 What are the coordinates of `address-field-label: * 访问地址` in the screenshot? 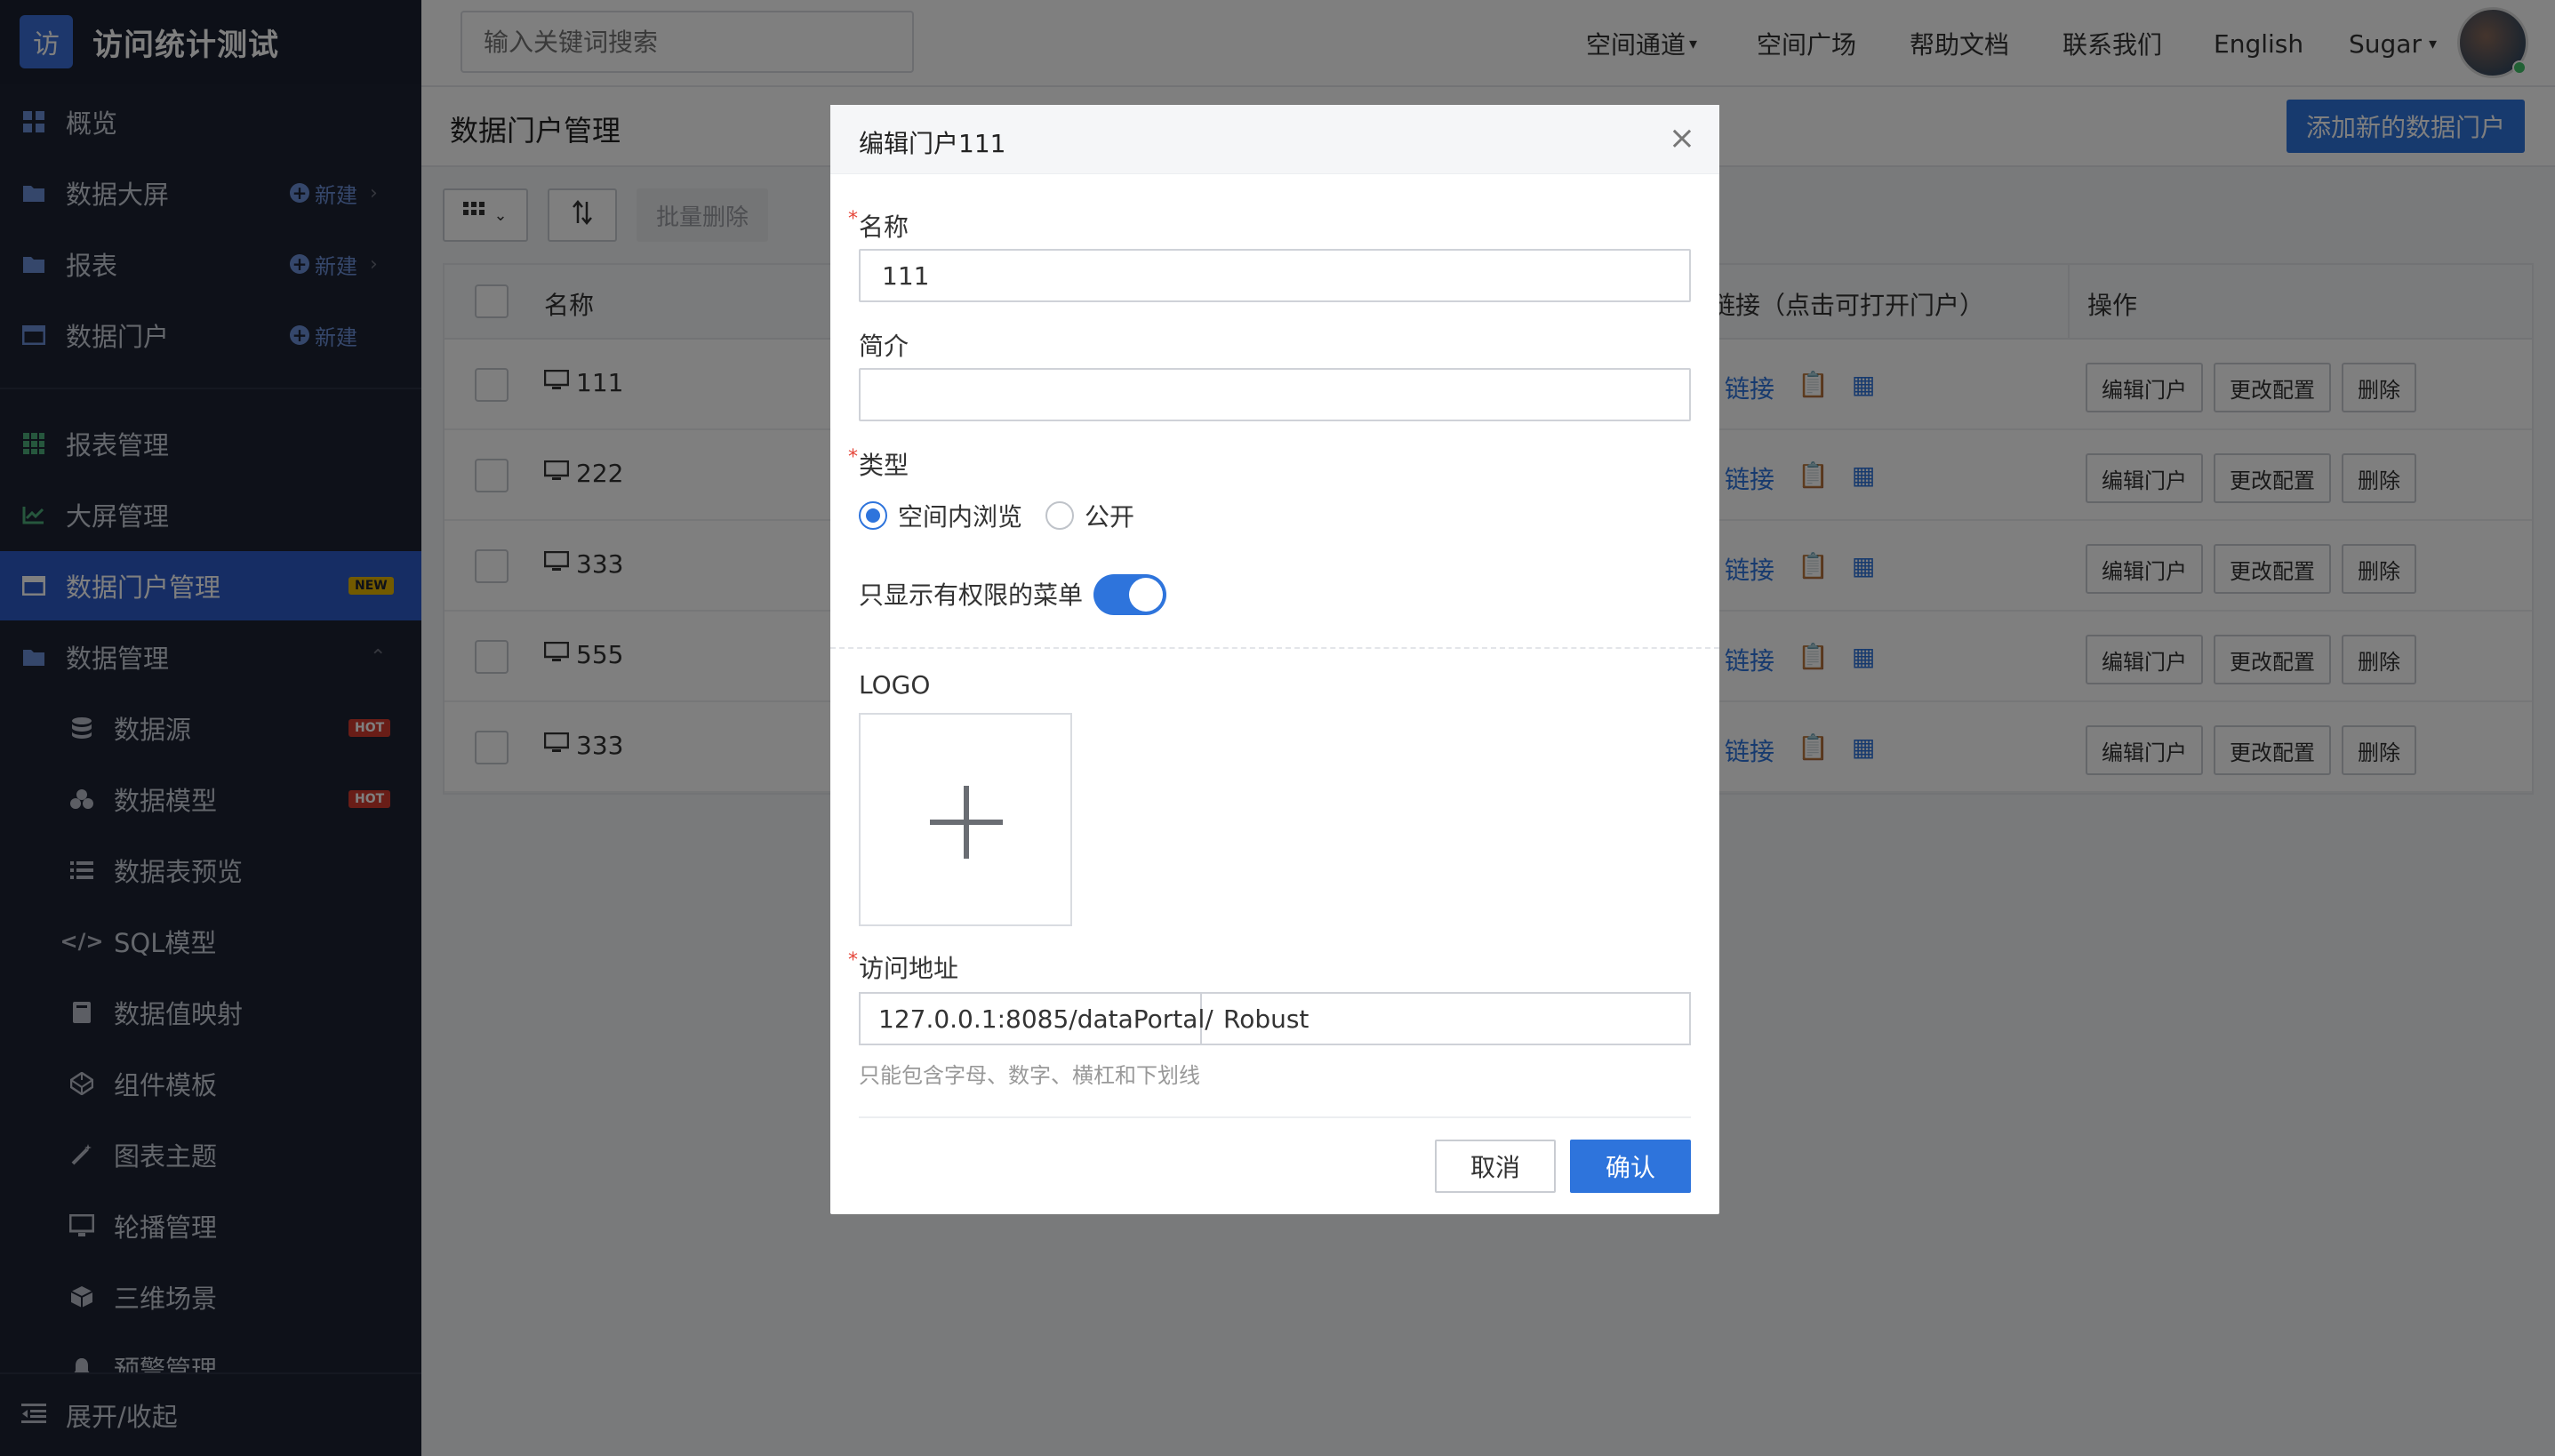 It's located at (903, 967).